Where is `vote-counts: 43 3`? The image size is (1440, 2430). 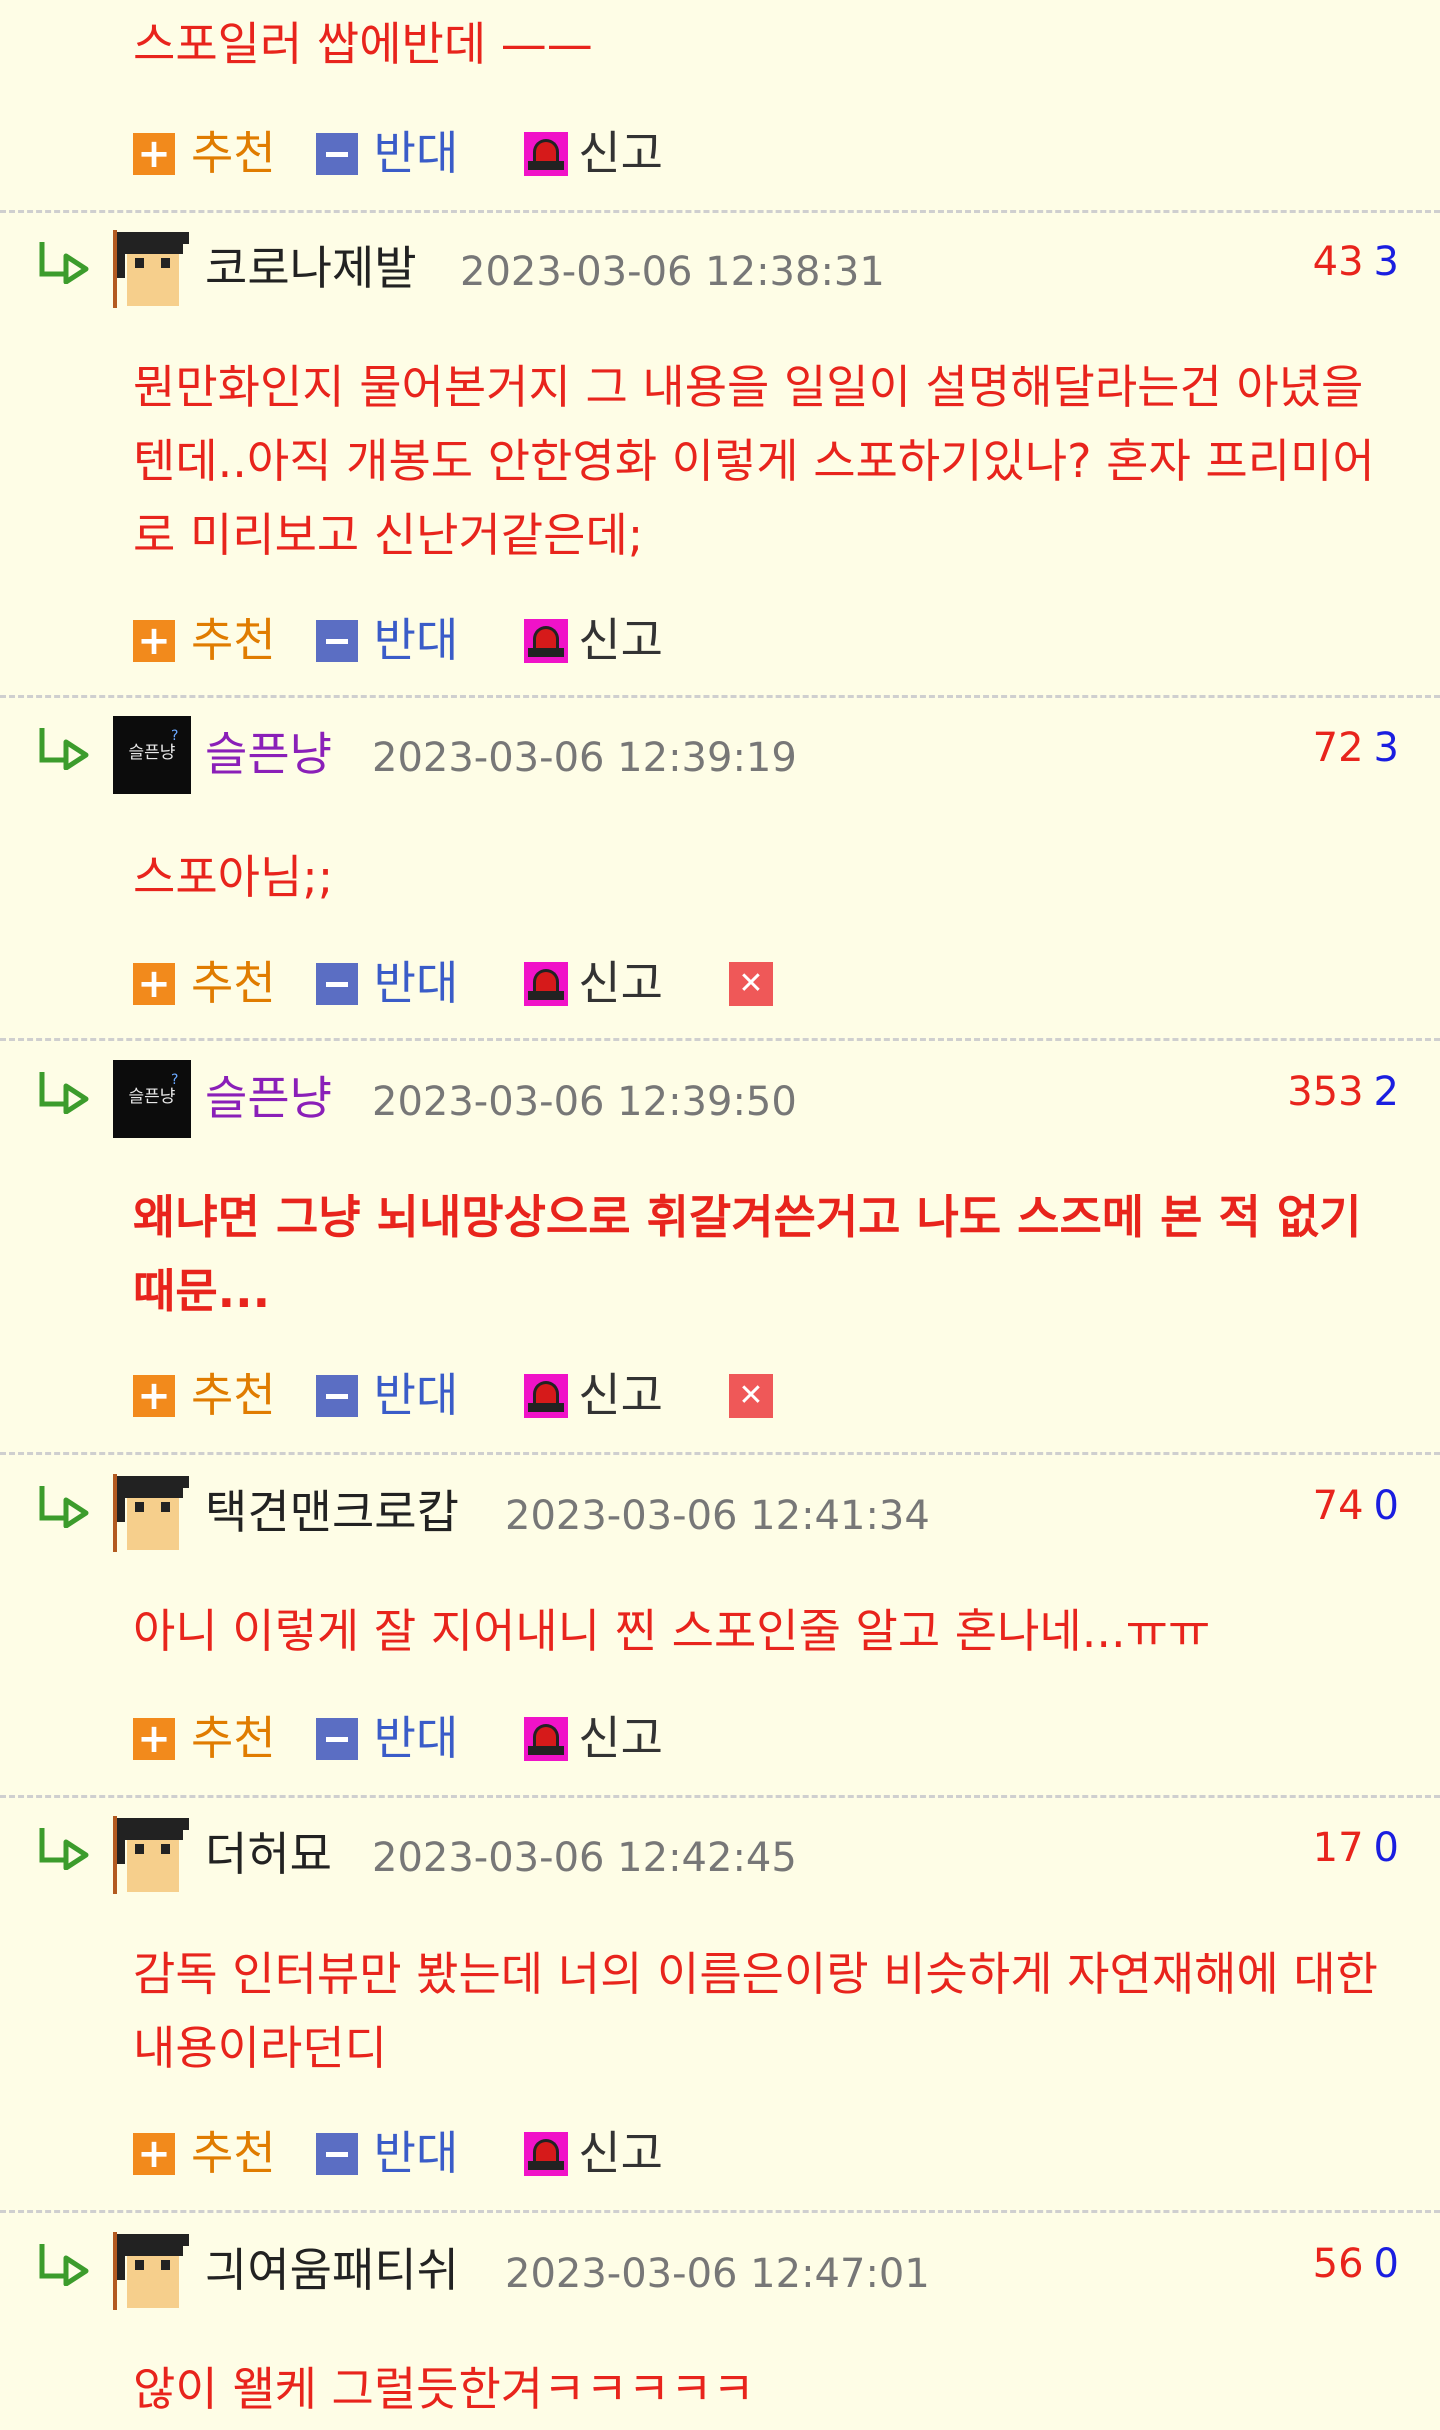 vote-counts: 43 3 is located at coordinates (1356, 262).